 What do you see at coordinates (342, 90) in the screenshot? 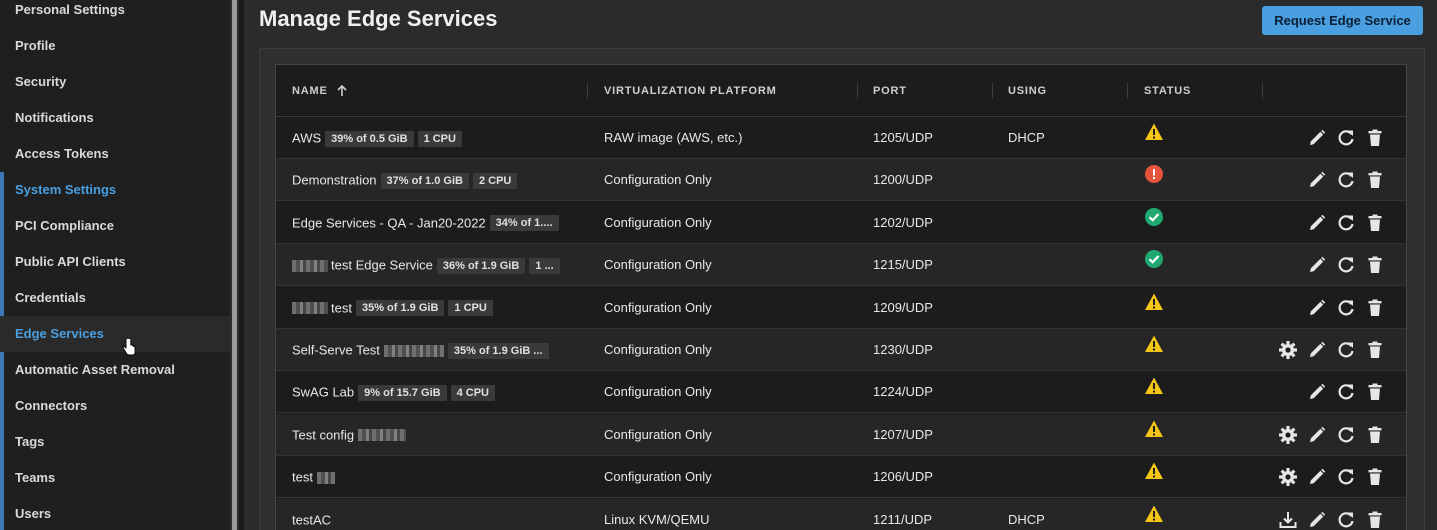
I see `arrow-up-icon` at bounding box center [342, 90].